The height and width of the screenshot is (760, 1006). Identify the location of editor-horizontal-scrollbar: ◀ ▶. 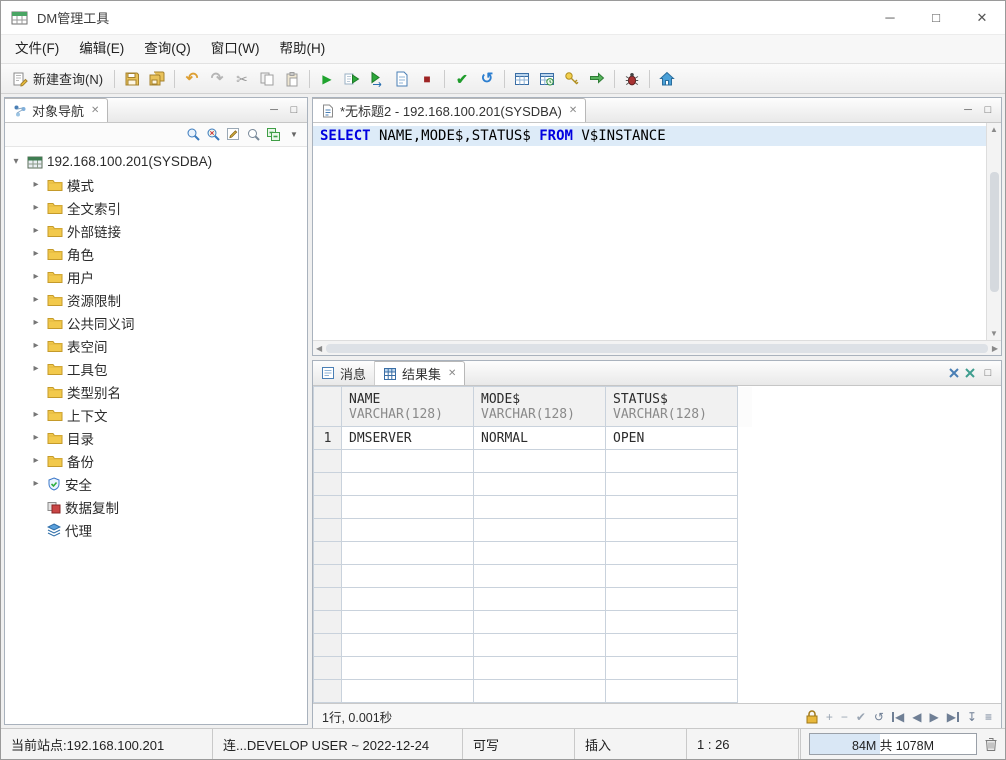
(657, 347).